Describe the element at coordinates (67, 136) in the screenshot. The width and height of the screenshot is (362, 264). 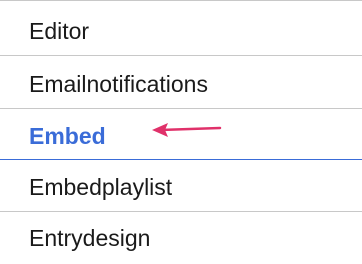
I see `list-item-label: Embed` at that location.